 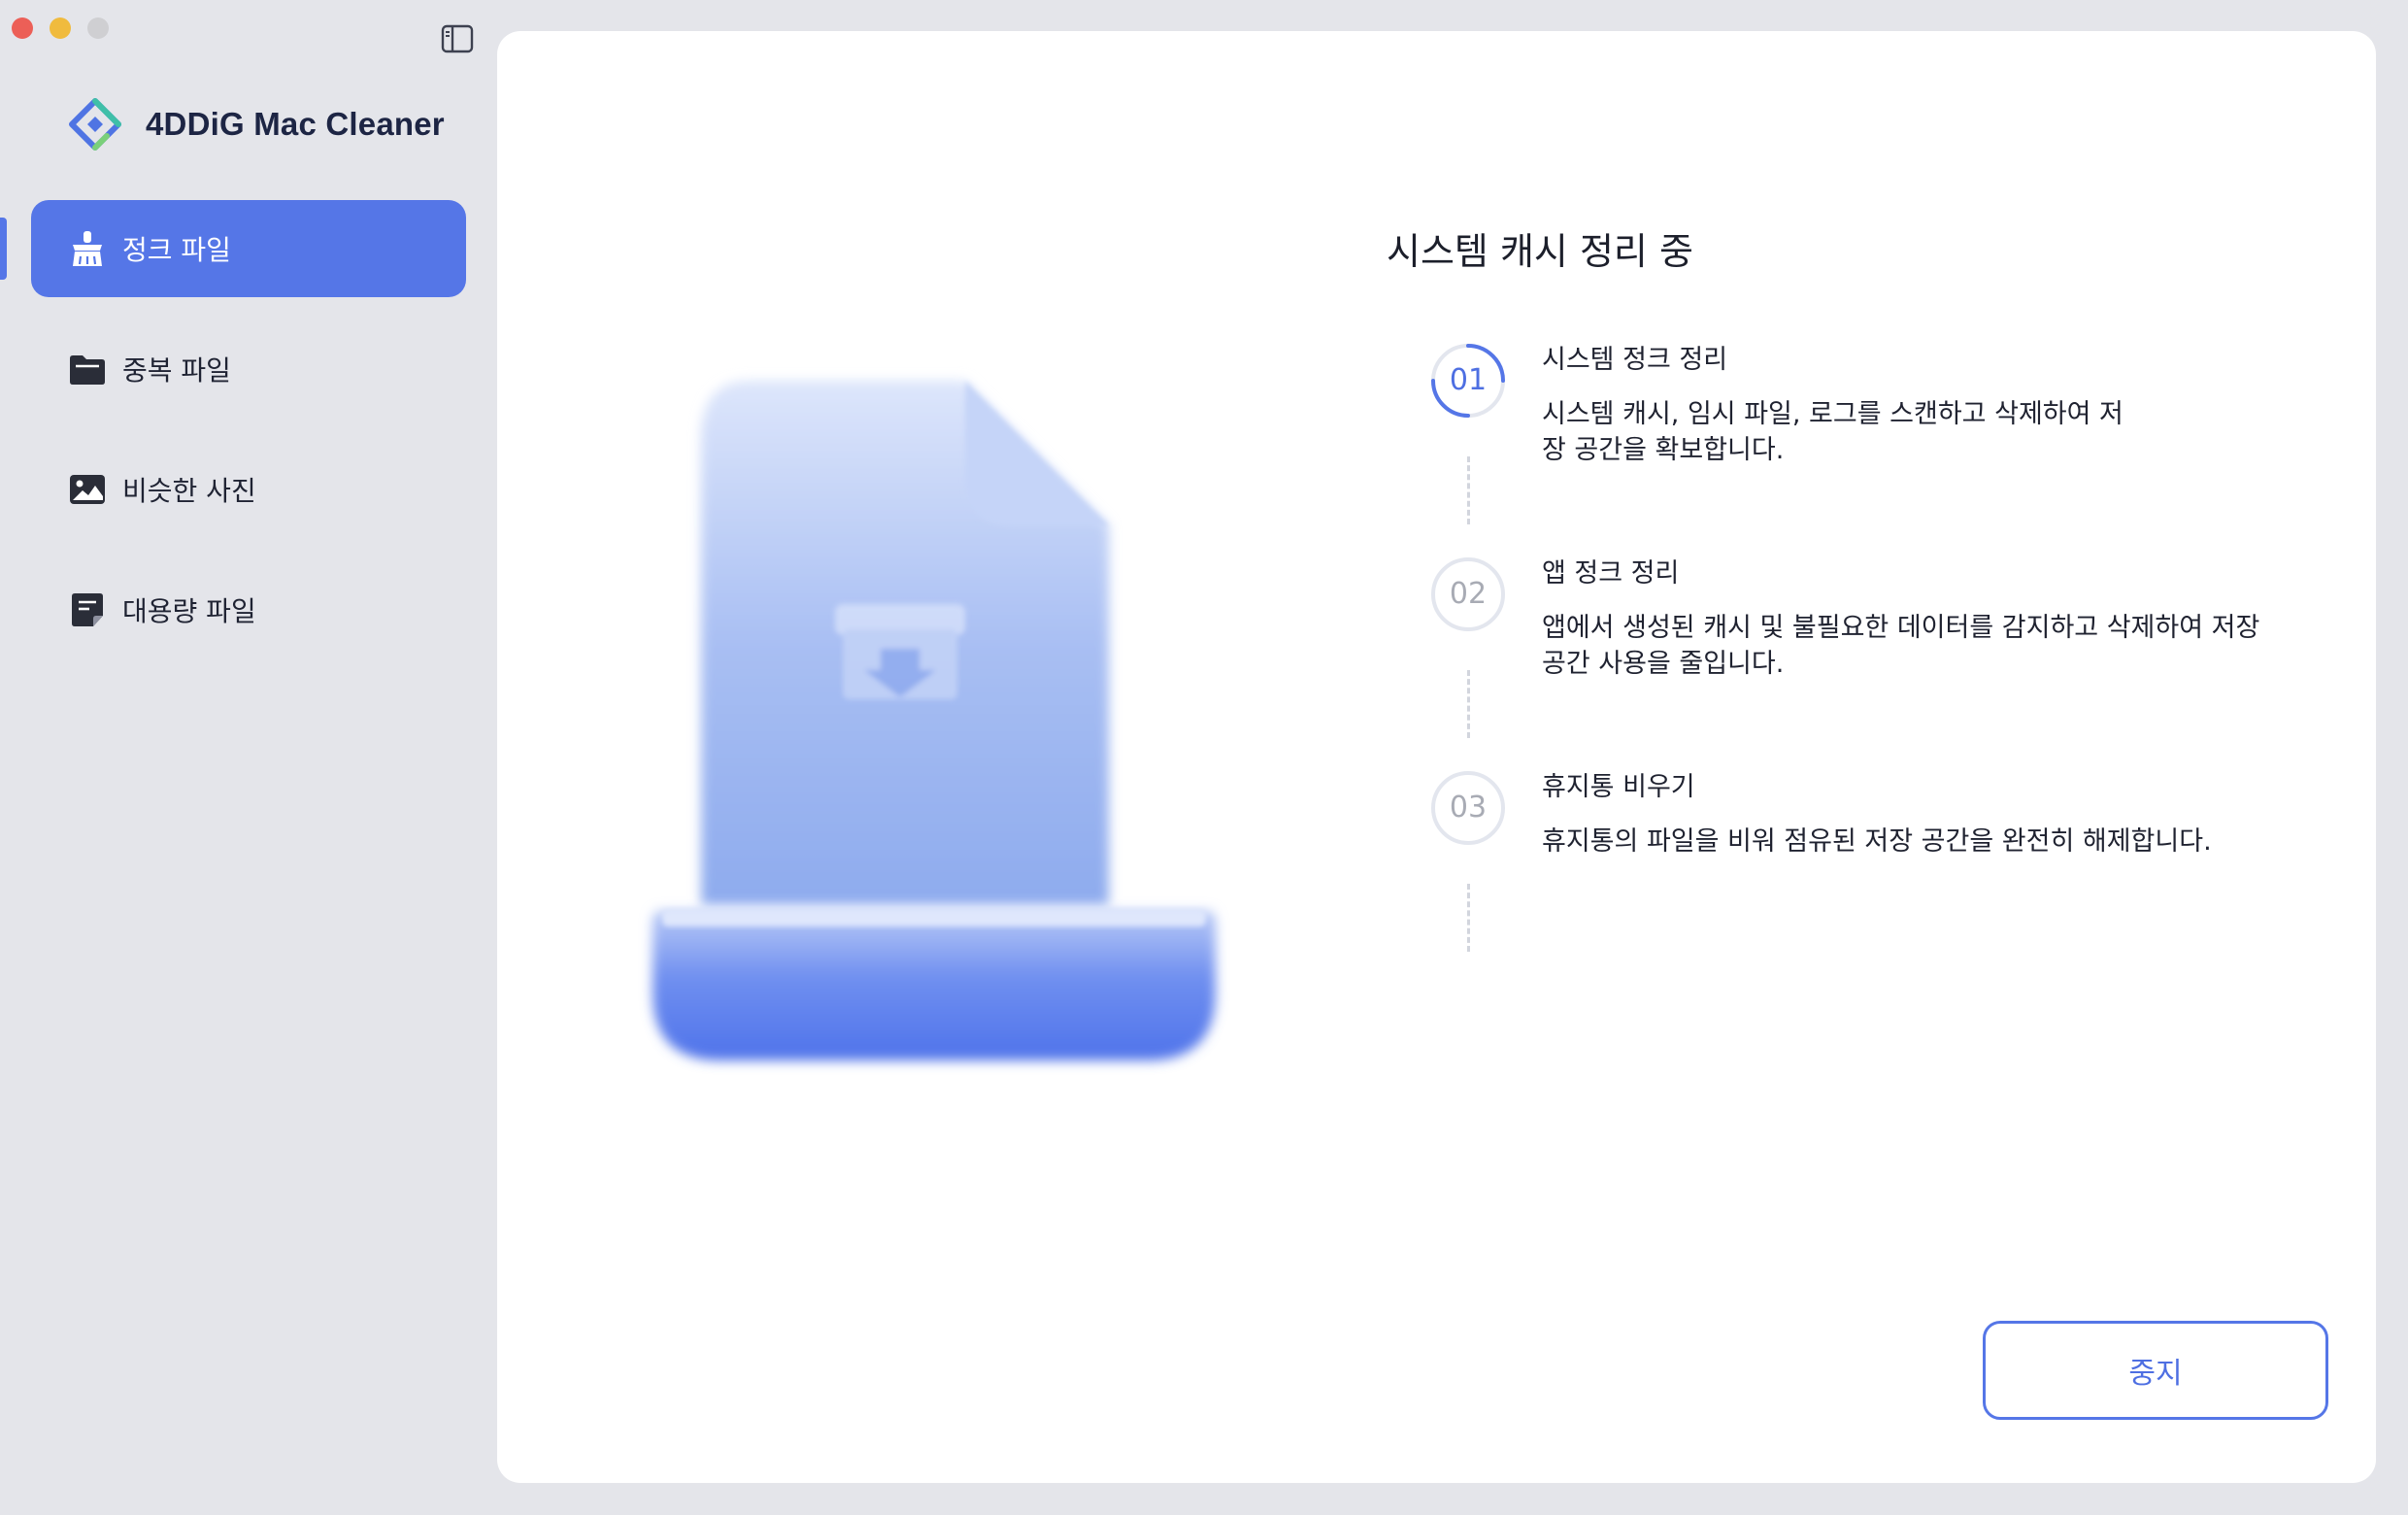 I want to click on window-controls, so click(x=61, y=28).